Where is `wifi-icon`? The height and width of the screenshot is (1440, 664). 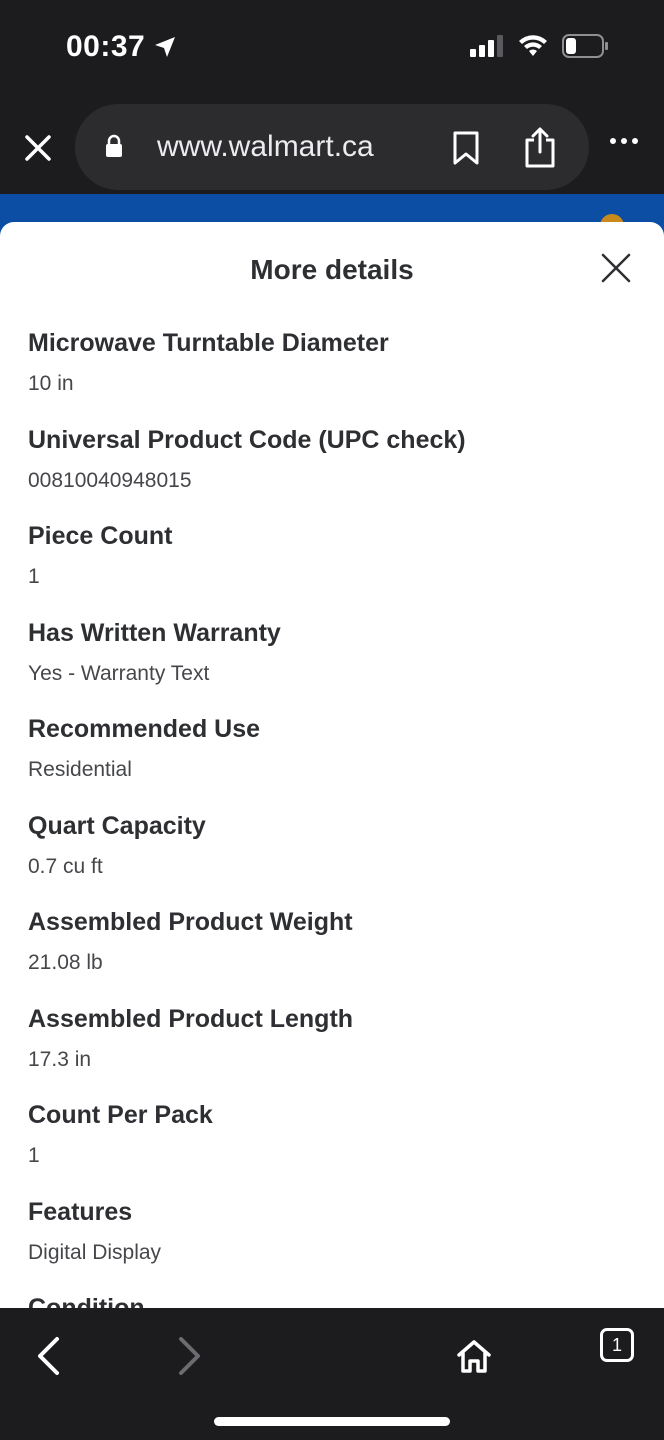
wifi-icon is located at coordinates (533, 45).